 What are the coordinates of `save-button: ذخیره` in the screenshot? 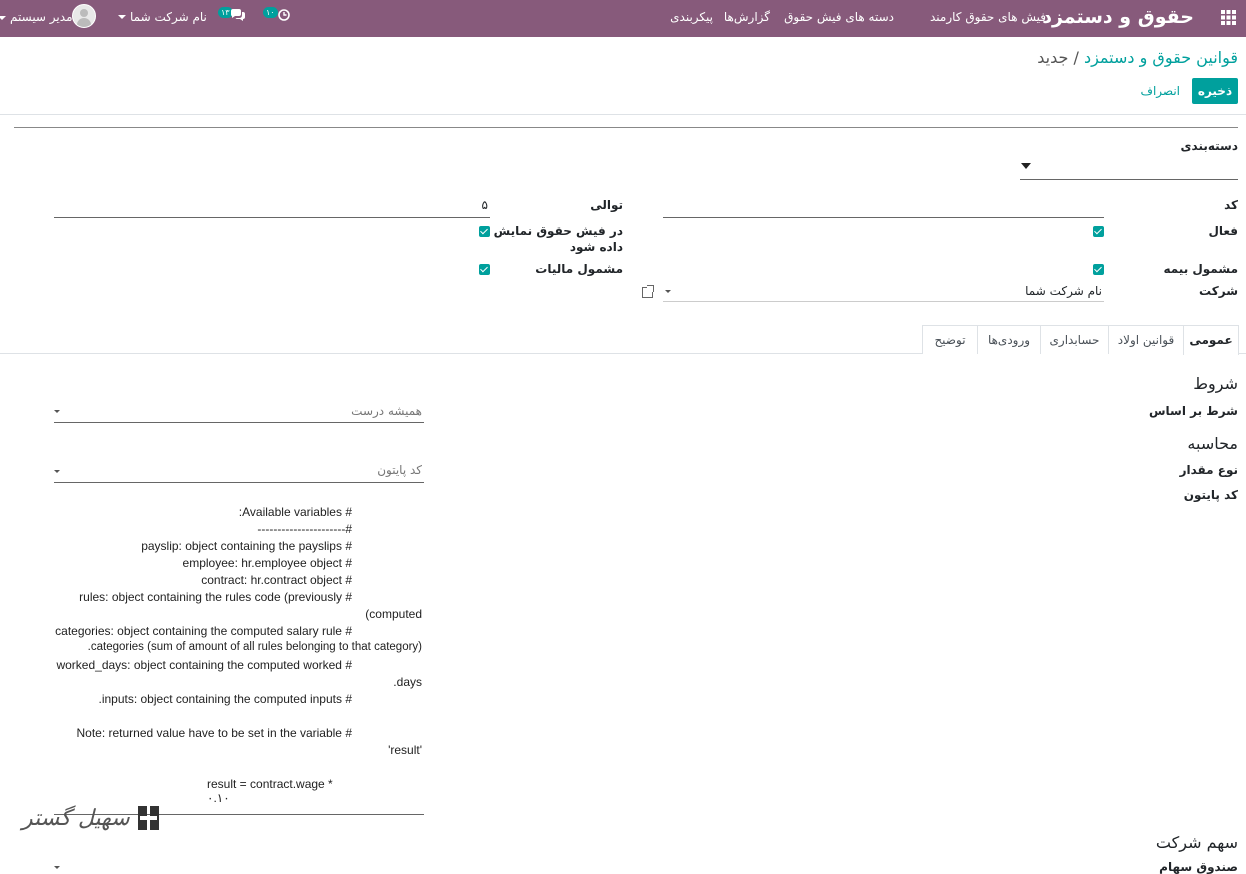 It's located at (1215, 91).